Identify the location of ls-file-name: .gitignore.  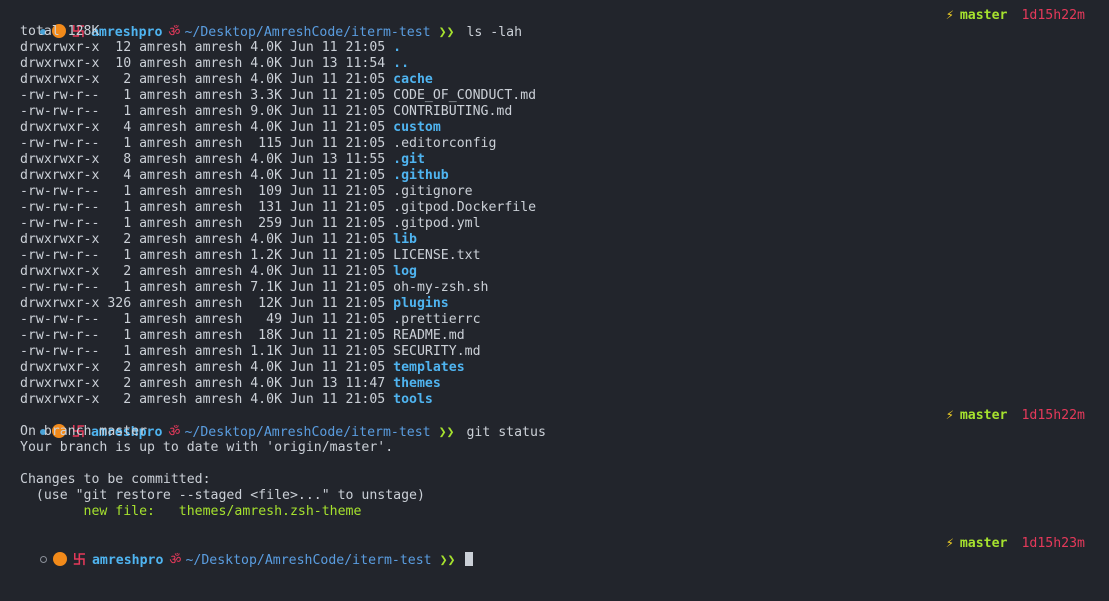
(433, 191).